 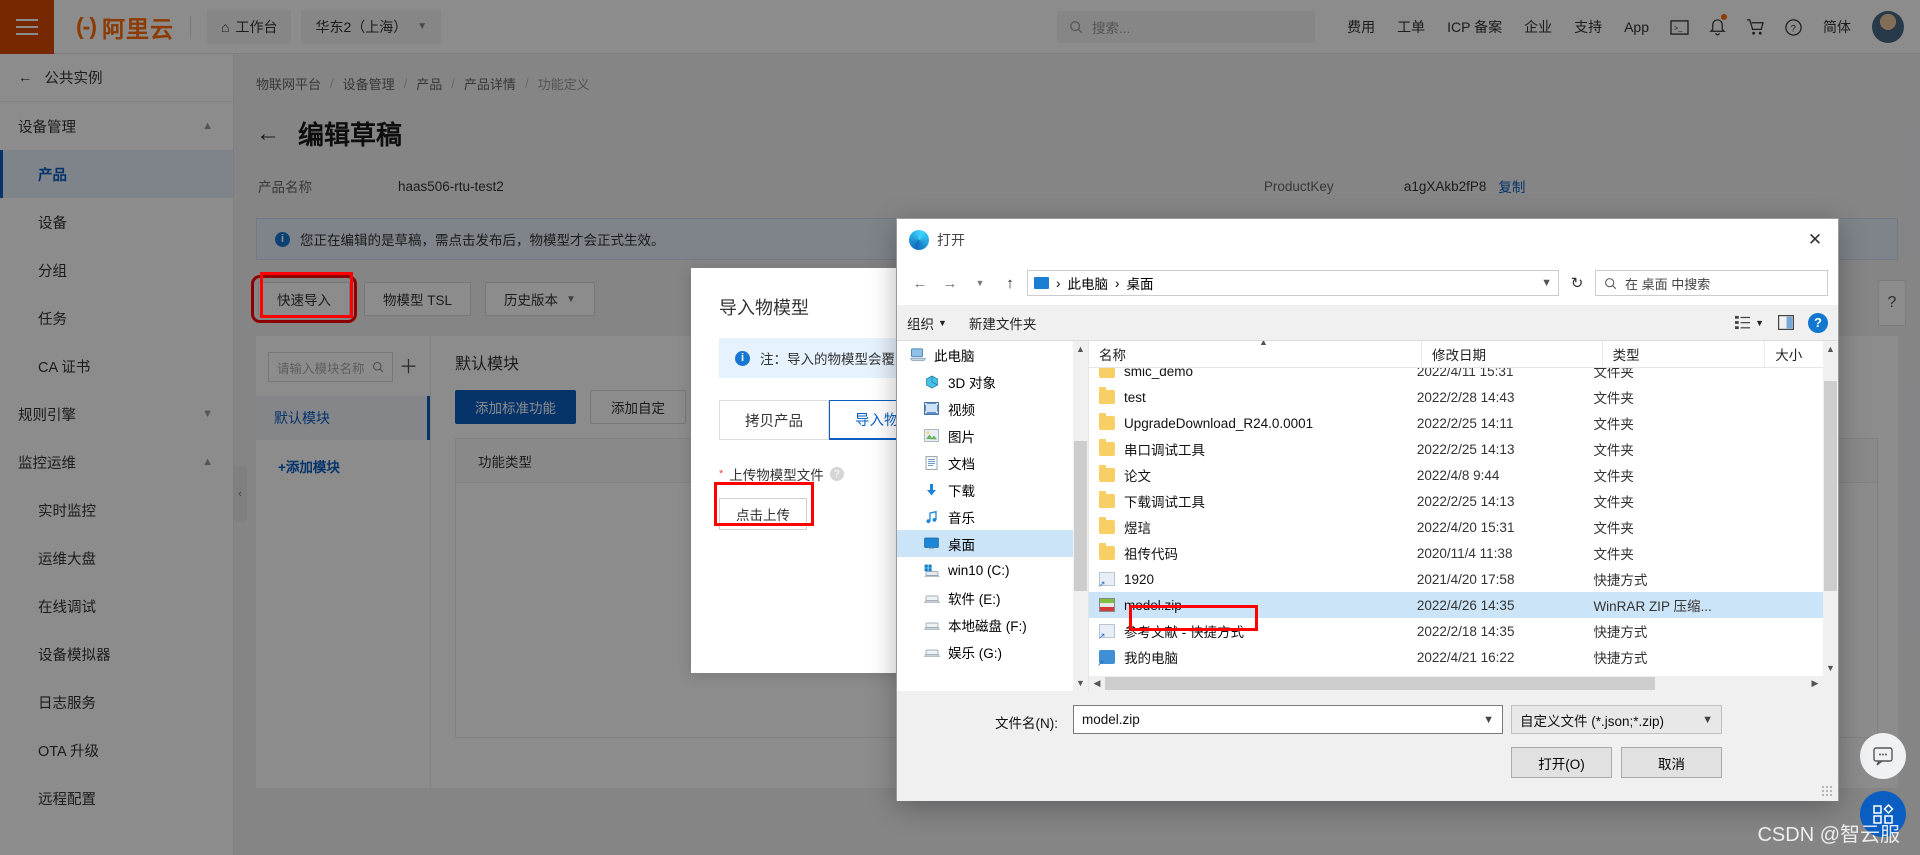 What do you see at coordinates (1588, 27) in the screenshot?
I see `header-link-support: 支持` at bounding box center [1588, 27].